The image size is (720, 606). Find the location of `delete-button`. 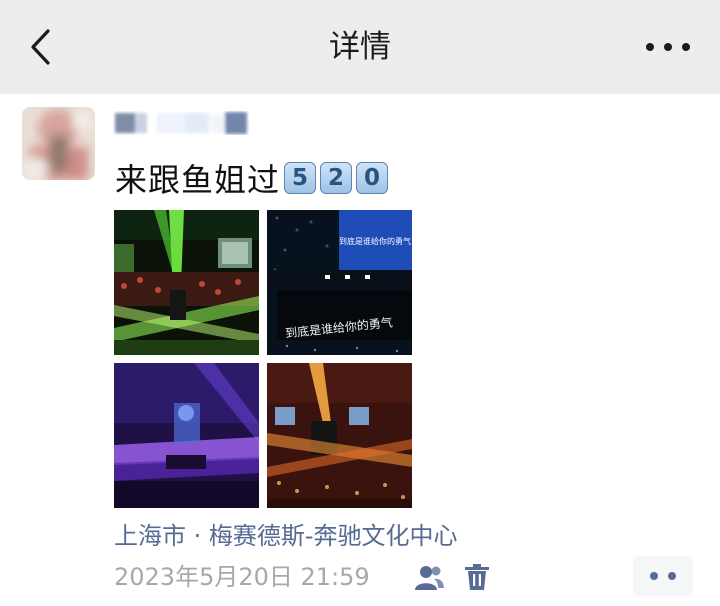

delete-button is located at coordinates (477, 577).